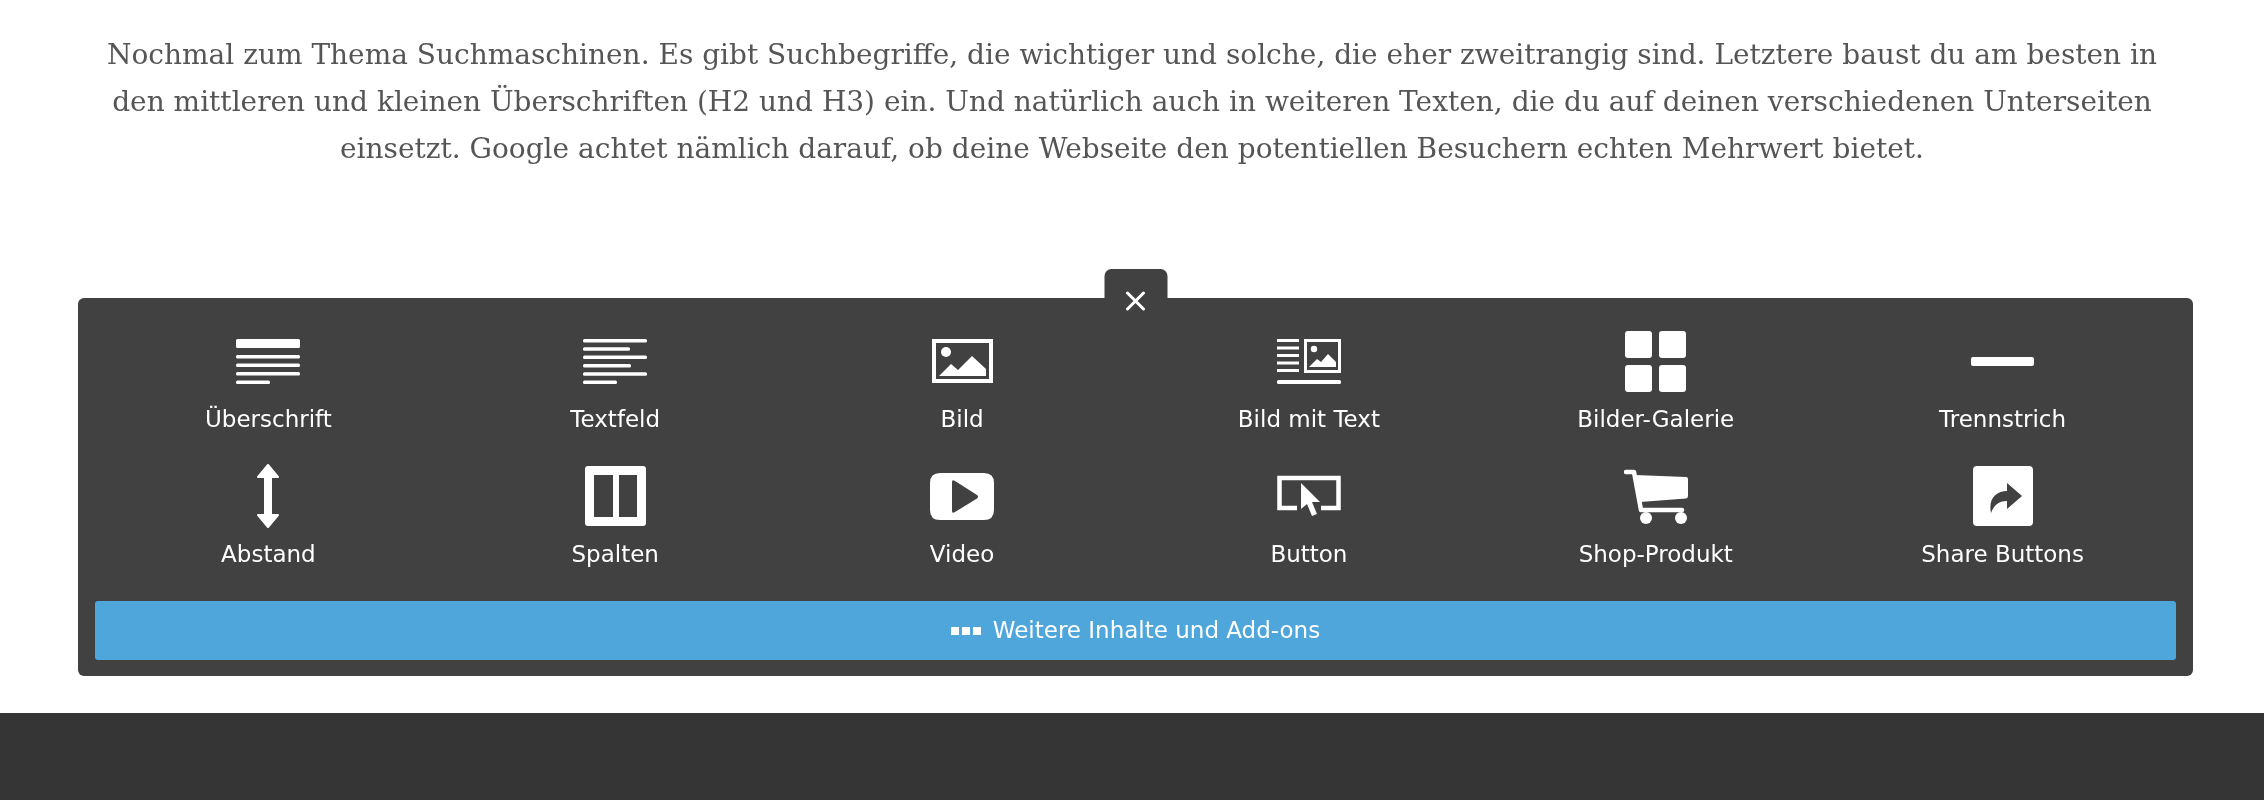 This screenshot has height=800, width=2264. I want to click on dots-icon, so click(965, 630).